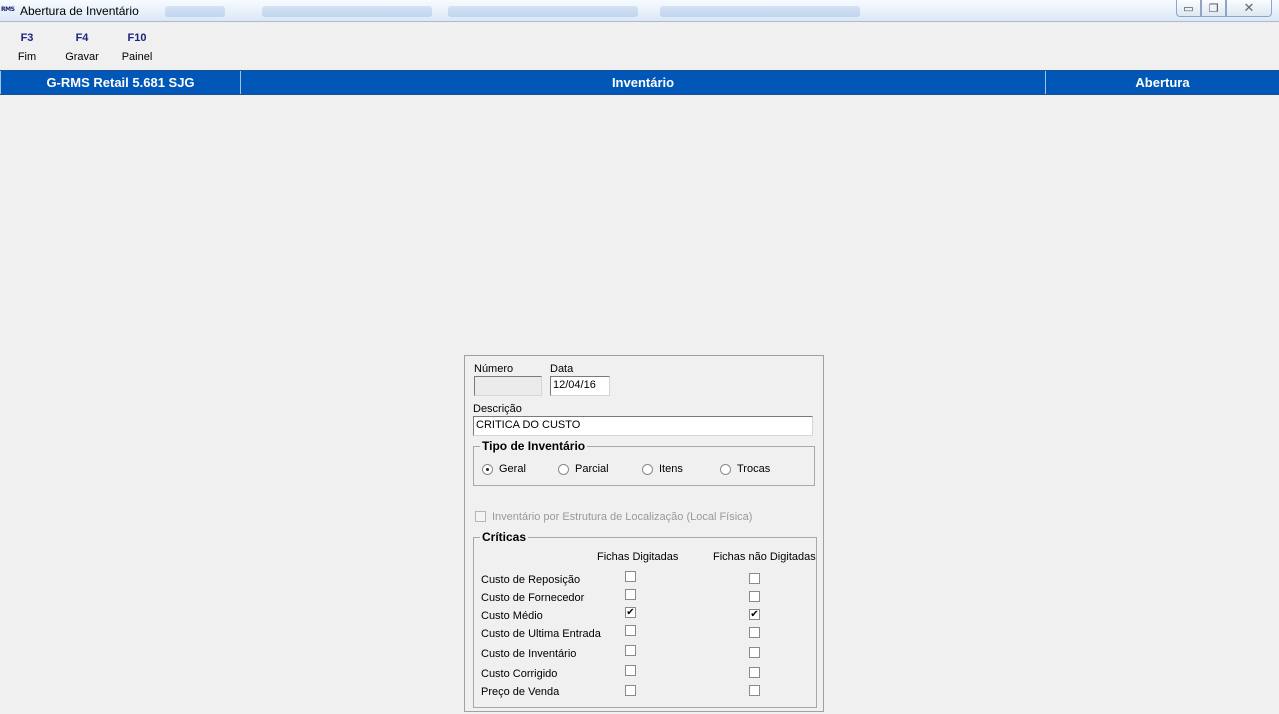 This screenshot has width=1279, height=714. What do you see at coordinates (480, 516) in the screenshot?
I see `estrutura-localizacao-checkbox` at bounding box center [480, 516].